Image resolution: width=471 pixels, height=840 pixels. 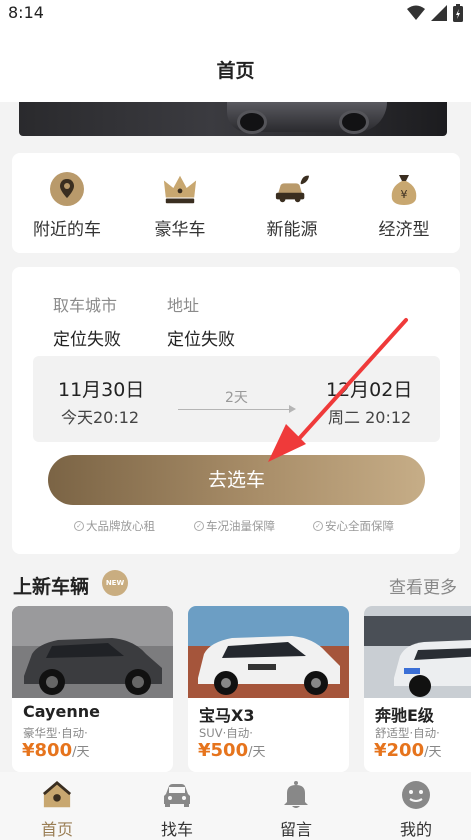 I want to click on category-panel: 附近的车 豪华车 新能源 ¥ 经济型, so click(x=236, y=203).